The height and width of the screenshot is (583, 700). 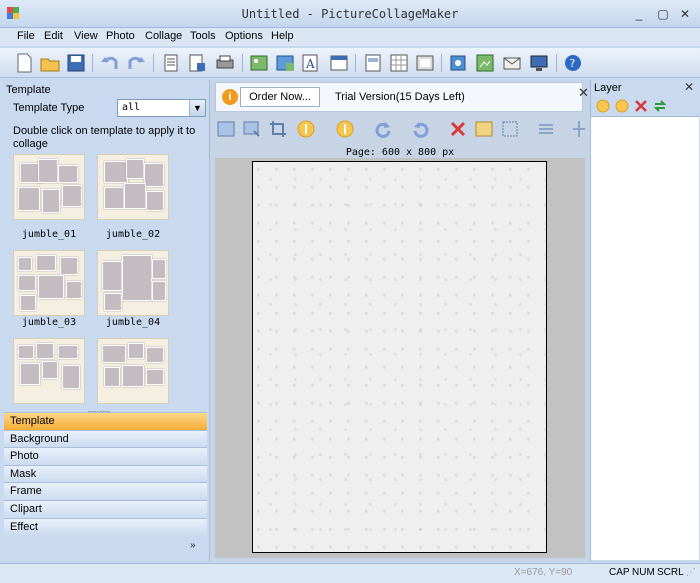 I want to click on help-icon: ?, so click(x=573, y=63).